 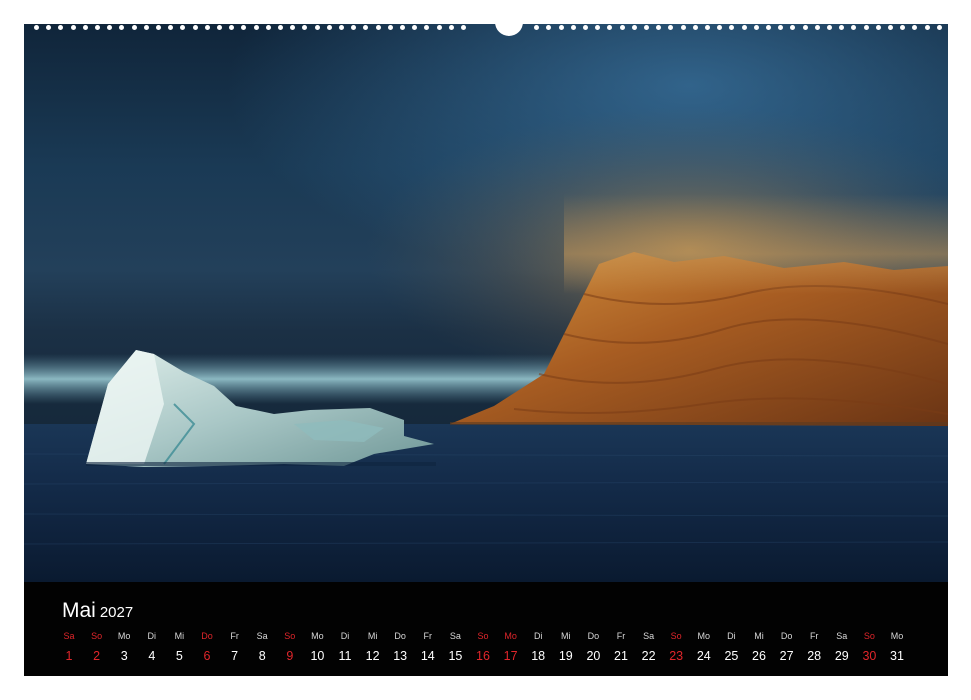 I want to click on day-number: 9, so click(x=290, y=656).